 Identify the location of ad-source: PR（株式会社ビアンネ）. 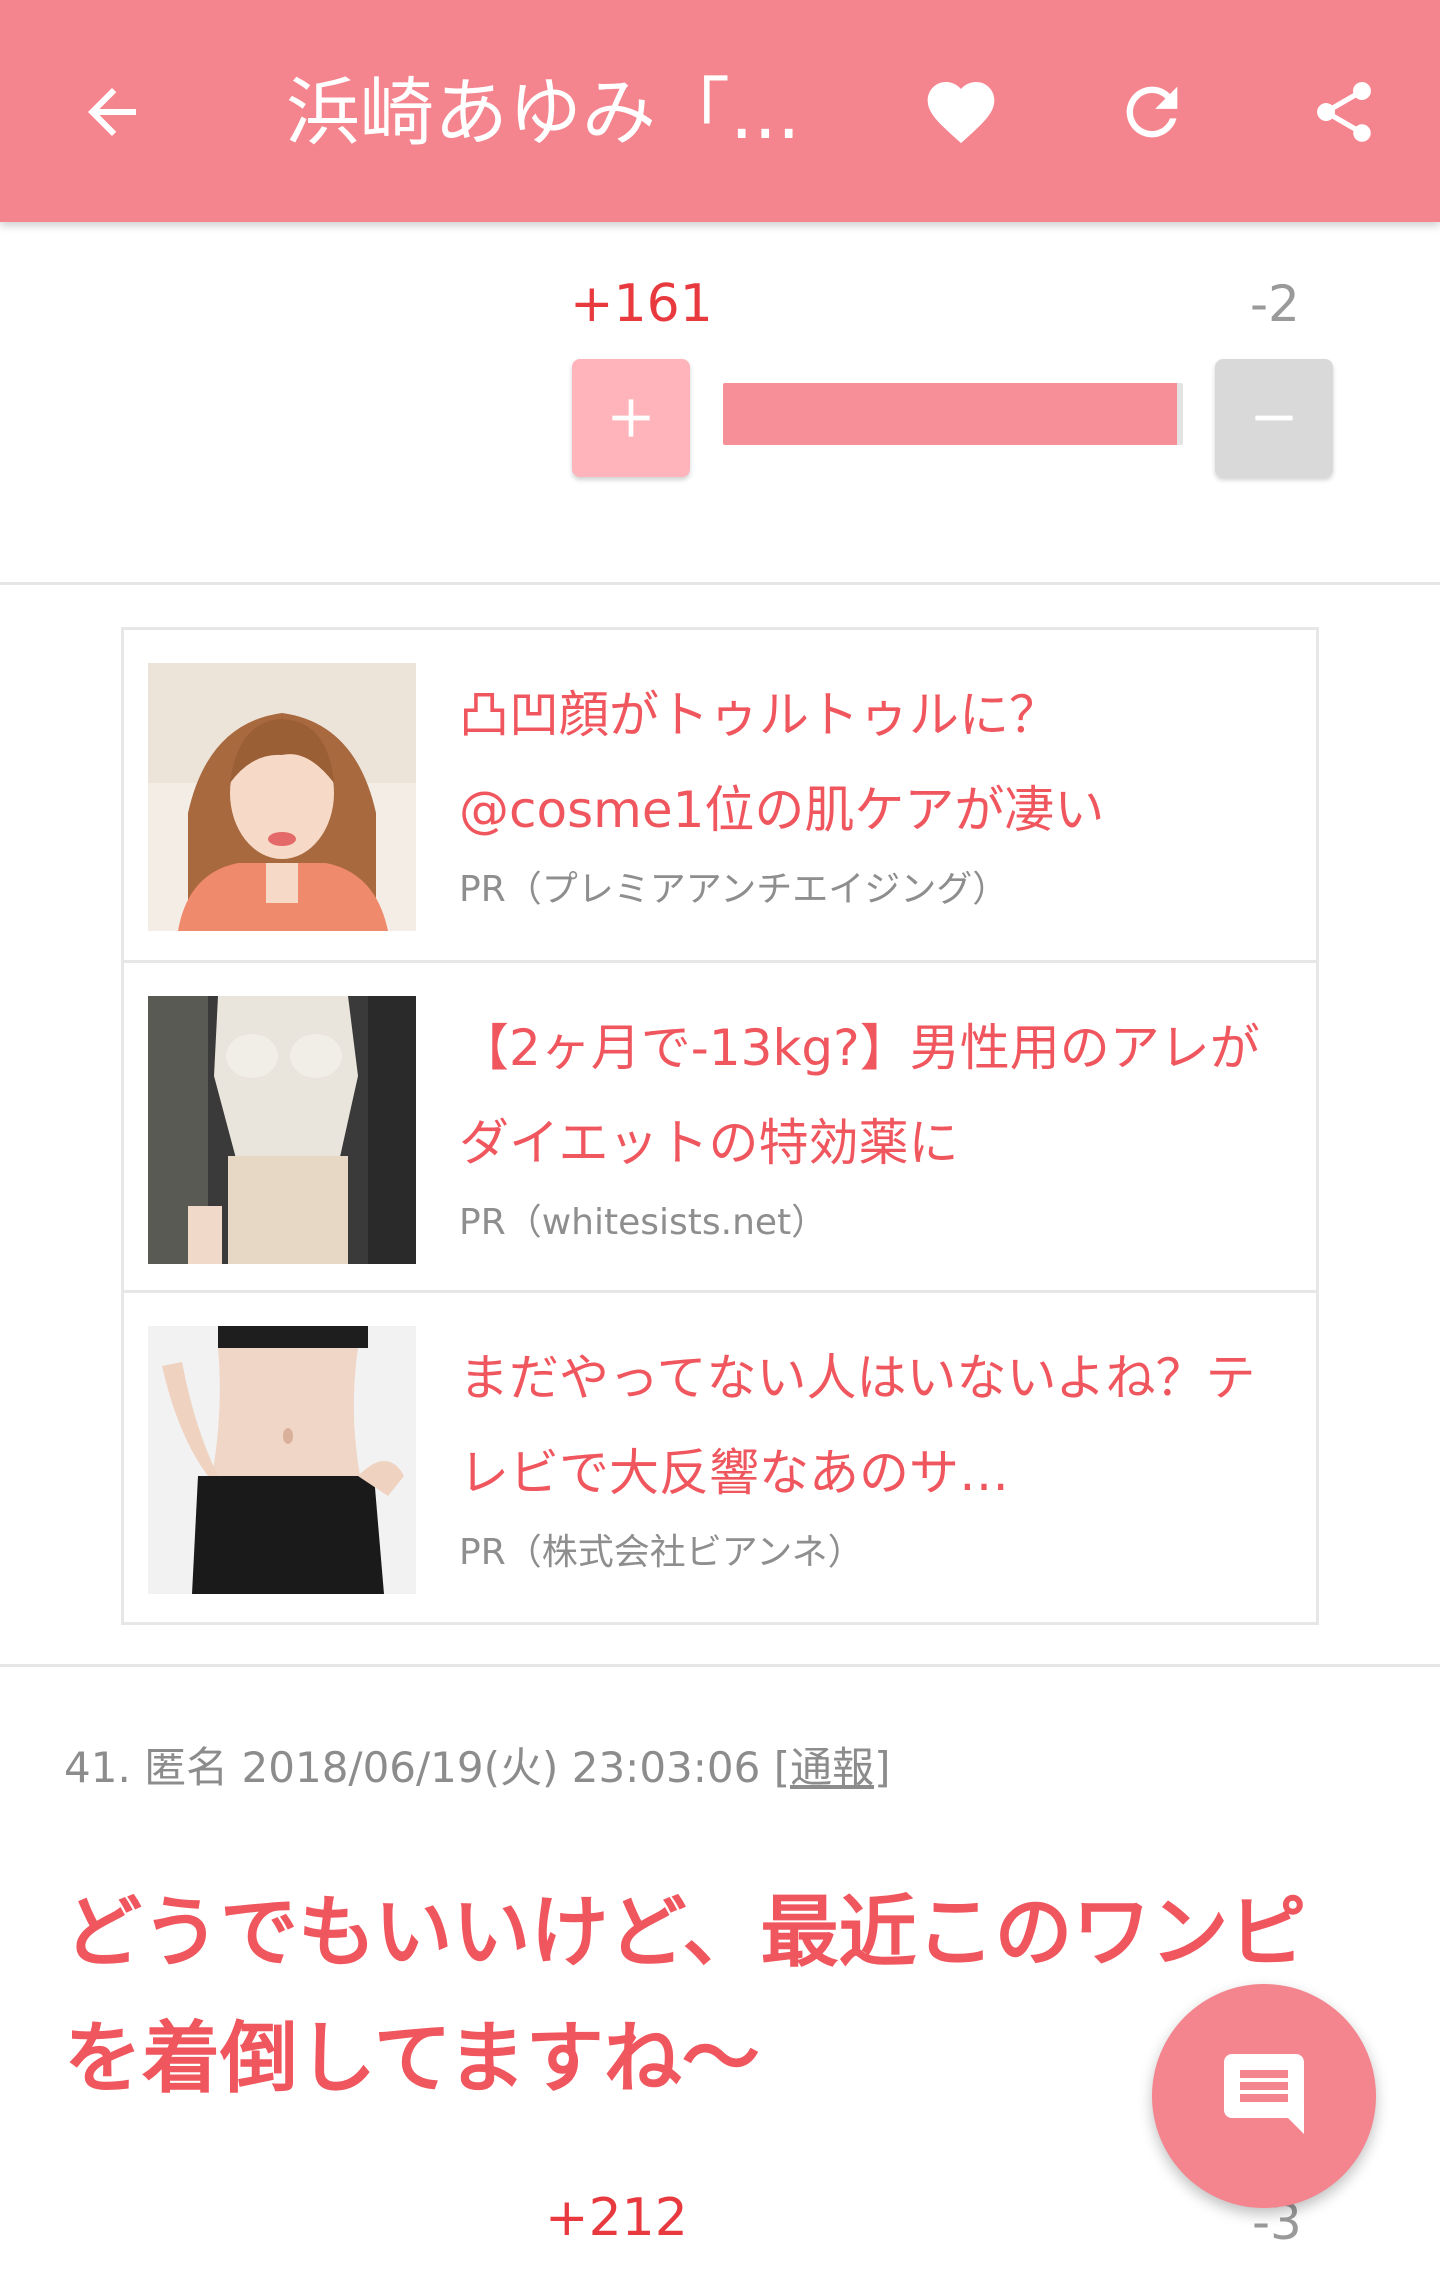
(661, 1552).